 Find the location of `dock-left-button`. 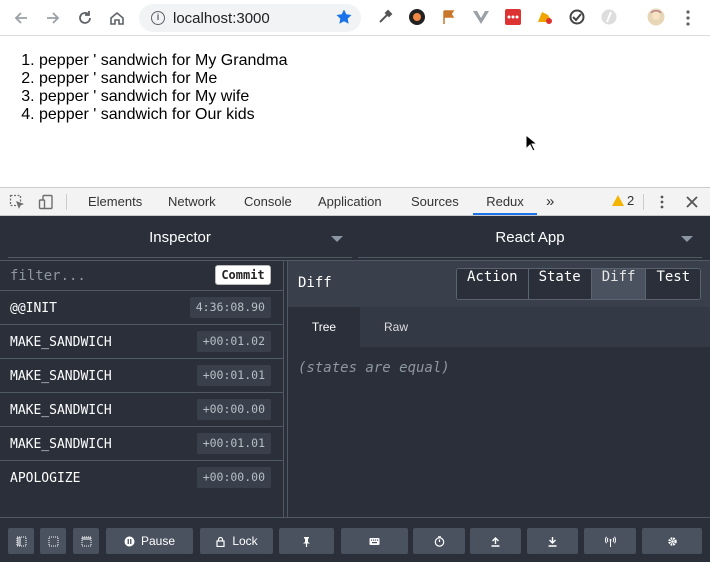

dock-left-button is located at coordinates (21, 541).